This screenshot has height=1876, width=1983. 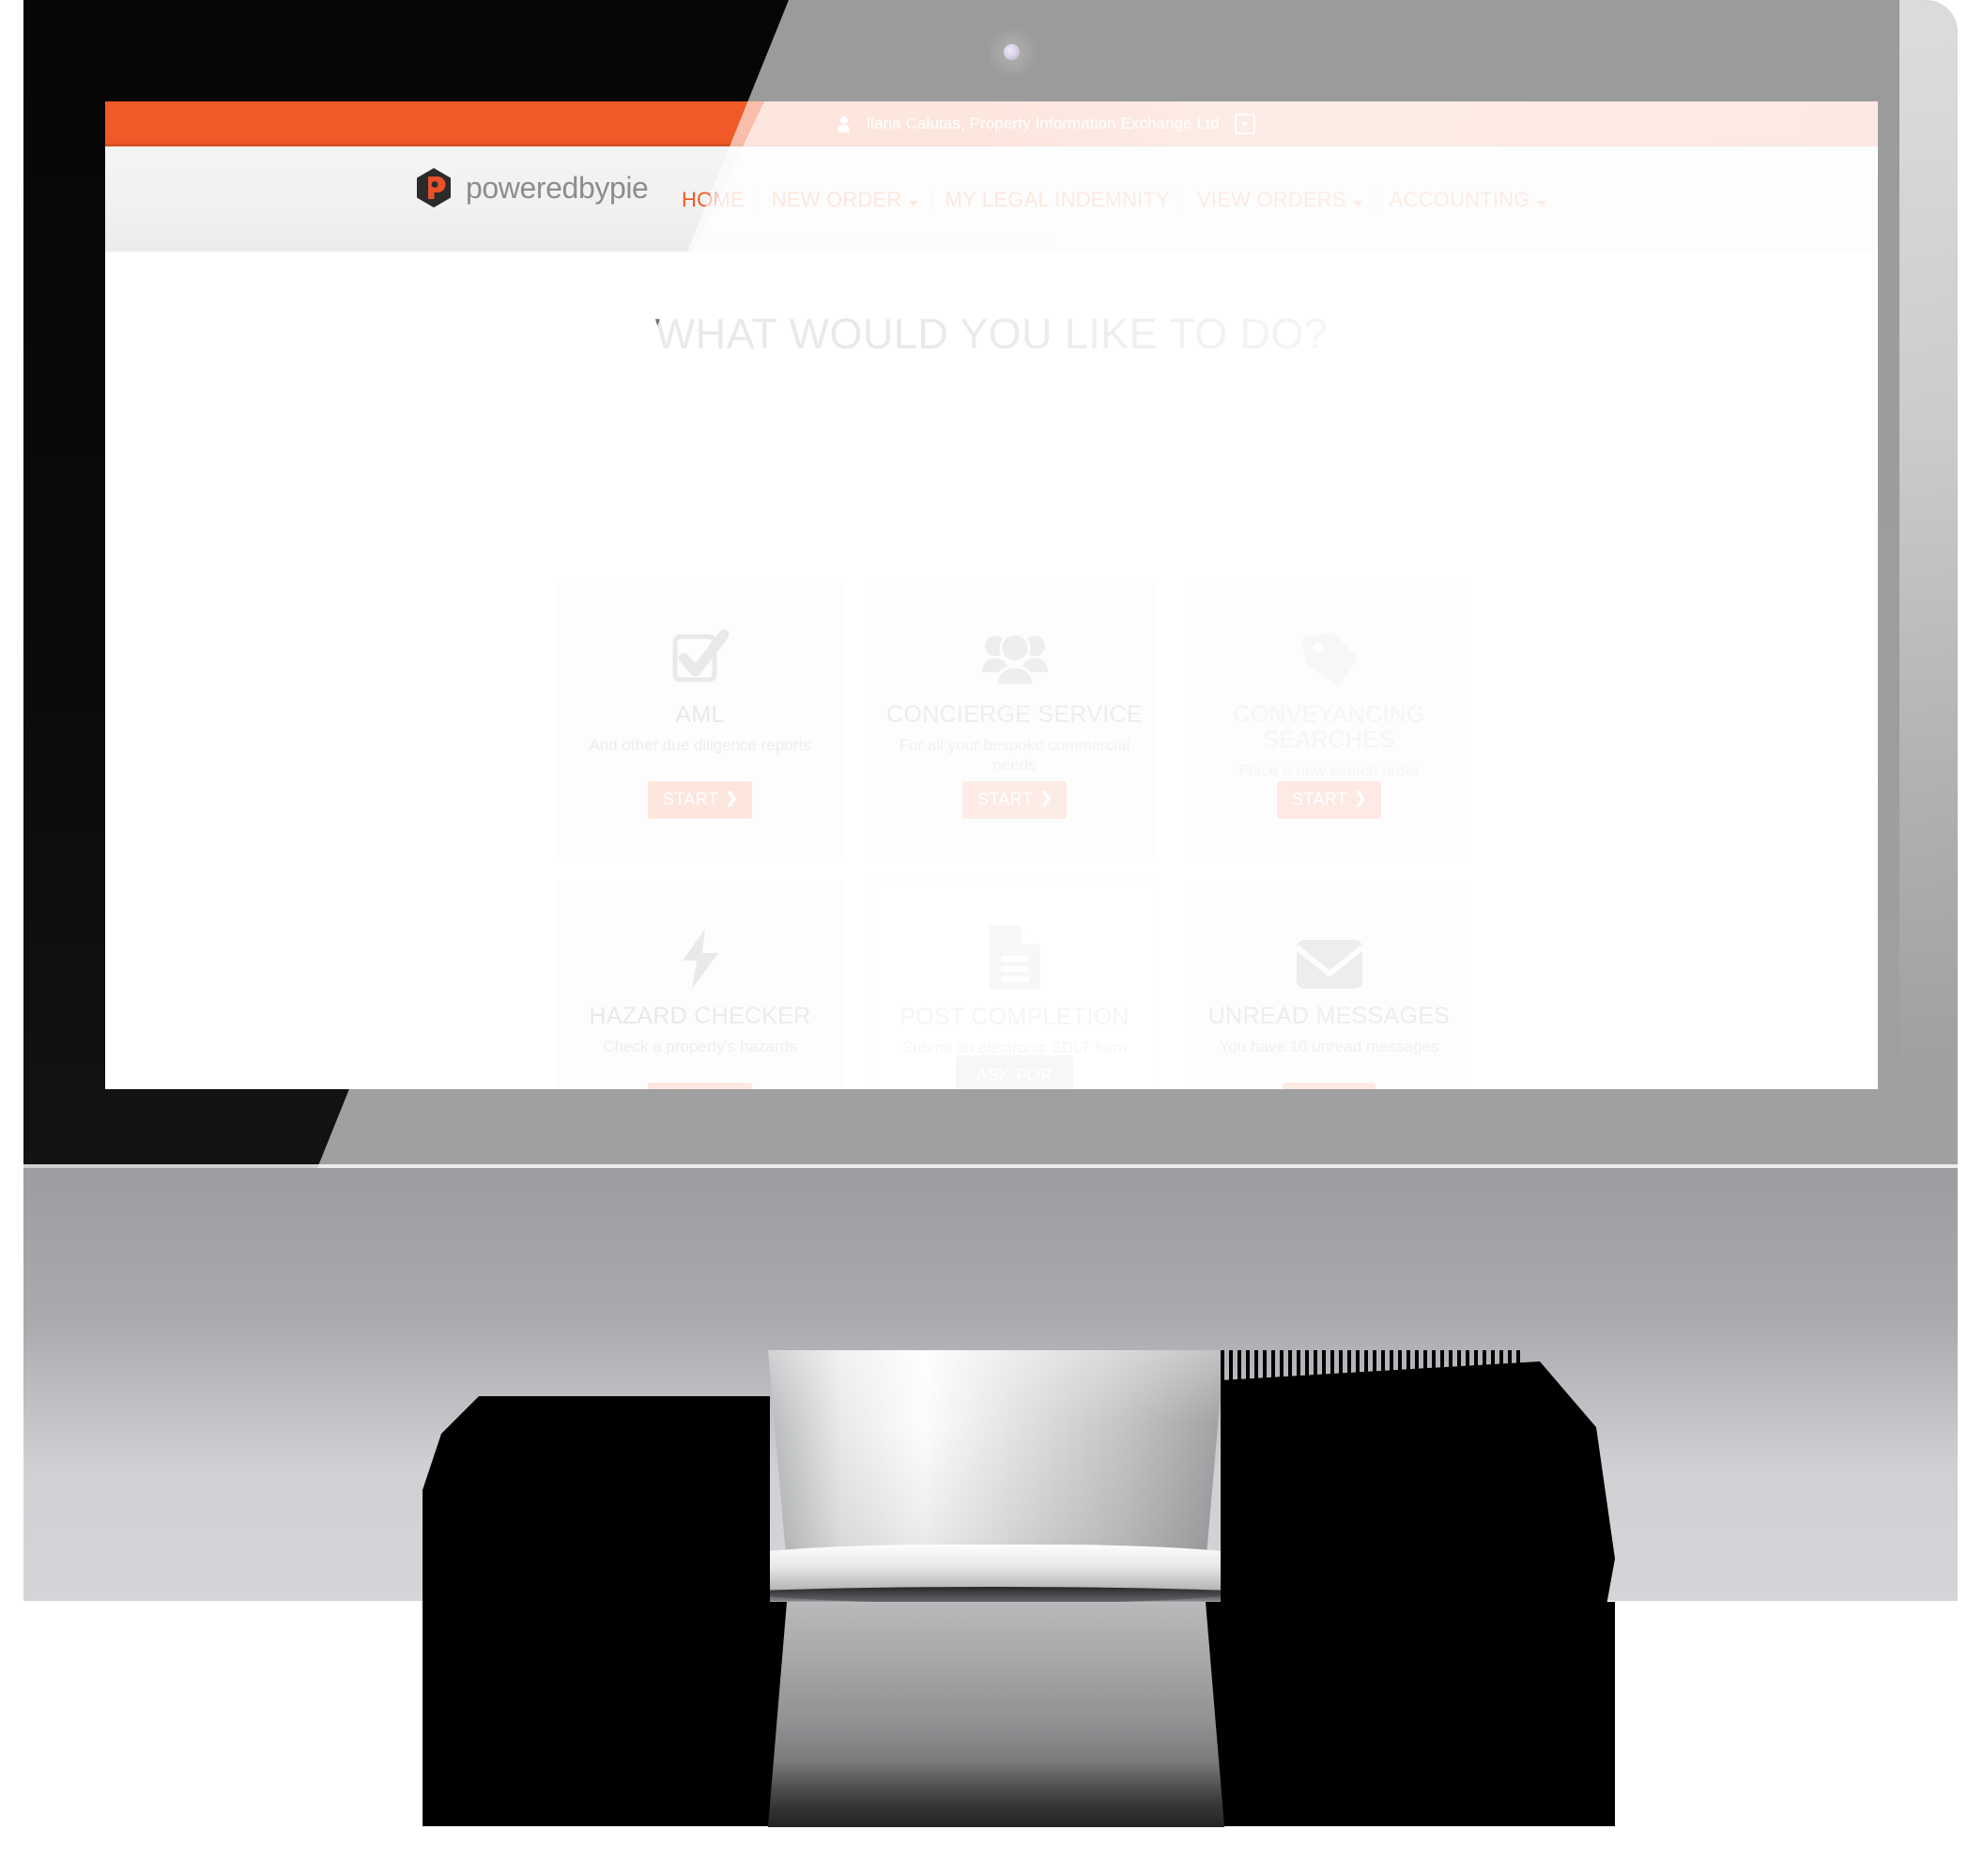 What do you see at coordinates (1015, 646) in the screenshot?
I see `people-group-icon` at bounding box center [1015, 646].